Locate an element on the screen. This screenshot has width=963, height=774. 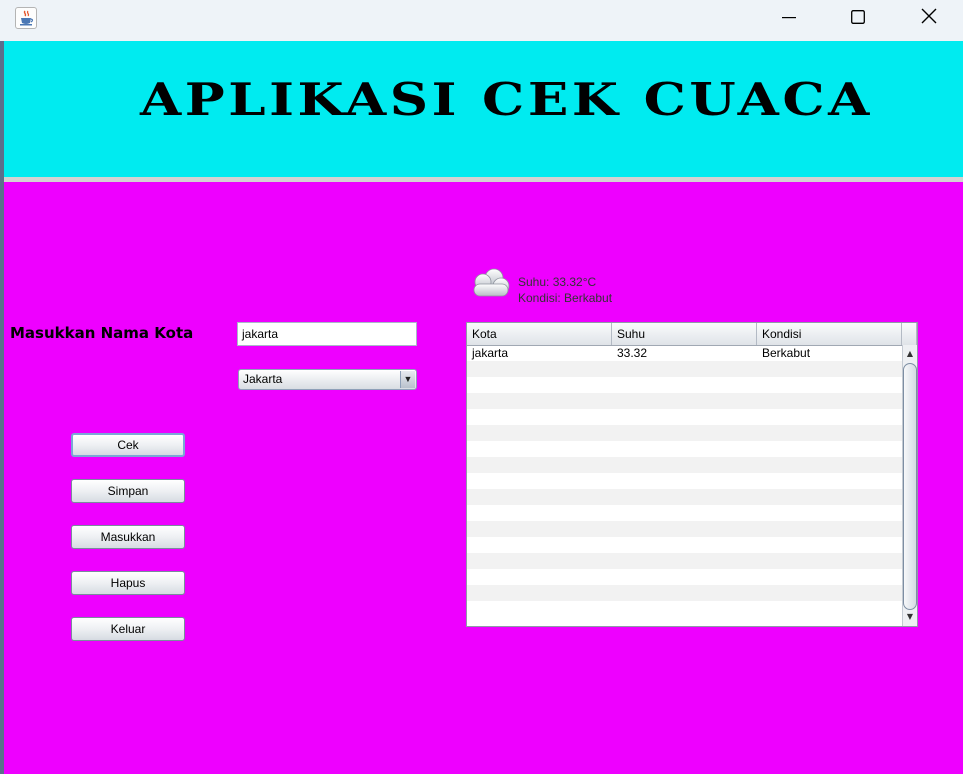
table-header: Kota Suhu Kondisi is located at coordinates (692, 334).